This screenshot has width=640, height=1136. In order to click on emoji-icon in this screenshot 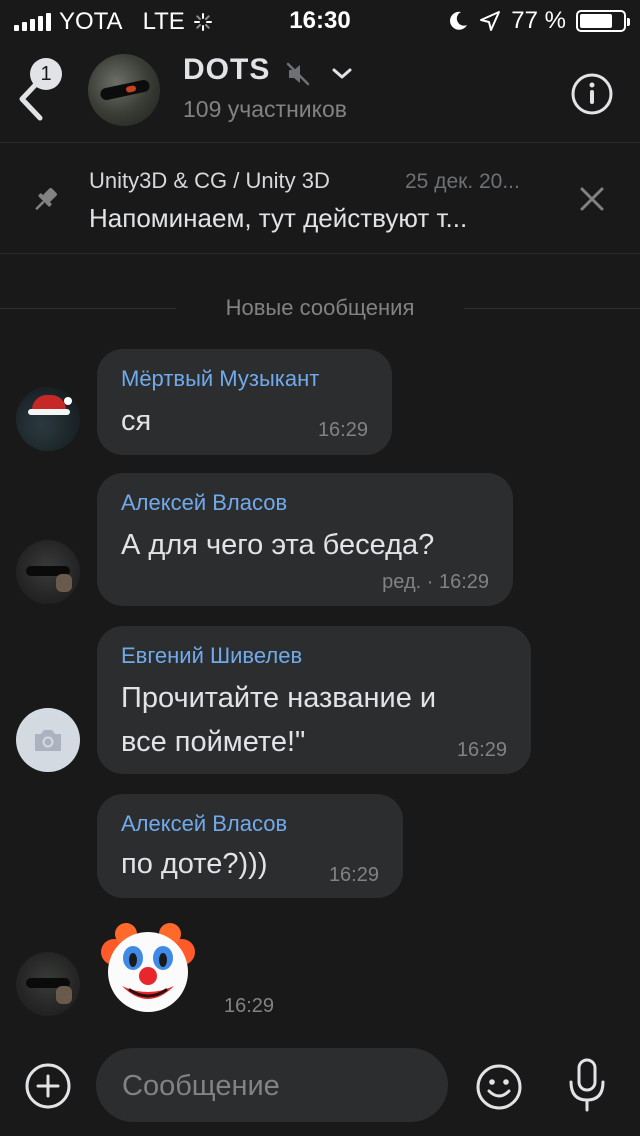, I will do `click(499, 1087)`.